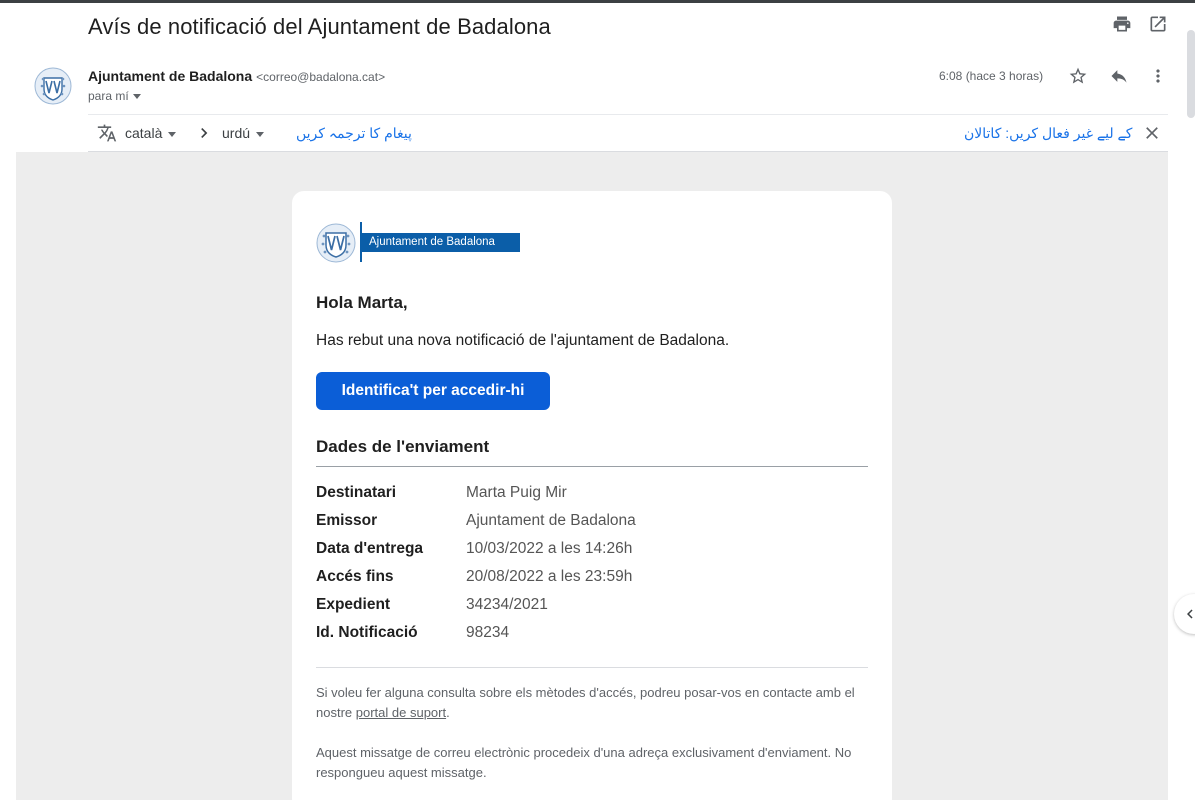 This screenshot has width=1195, height=811. I want to click on support-portal-link: portal de suport, so click(401, 712).